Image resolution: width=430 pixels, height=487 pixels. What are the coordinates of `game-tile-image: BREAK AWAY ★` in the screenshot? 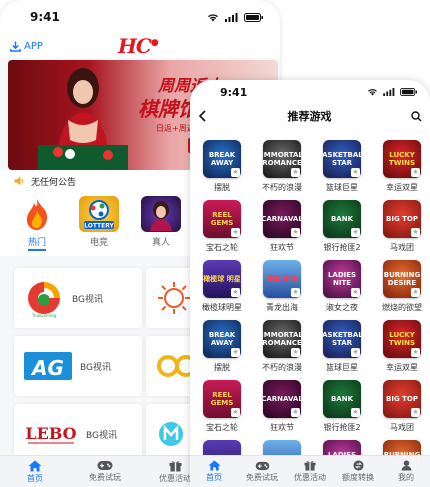 It's located at (222, 159).